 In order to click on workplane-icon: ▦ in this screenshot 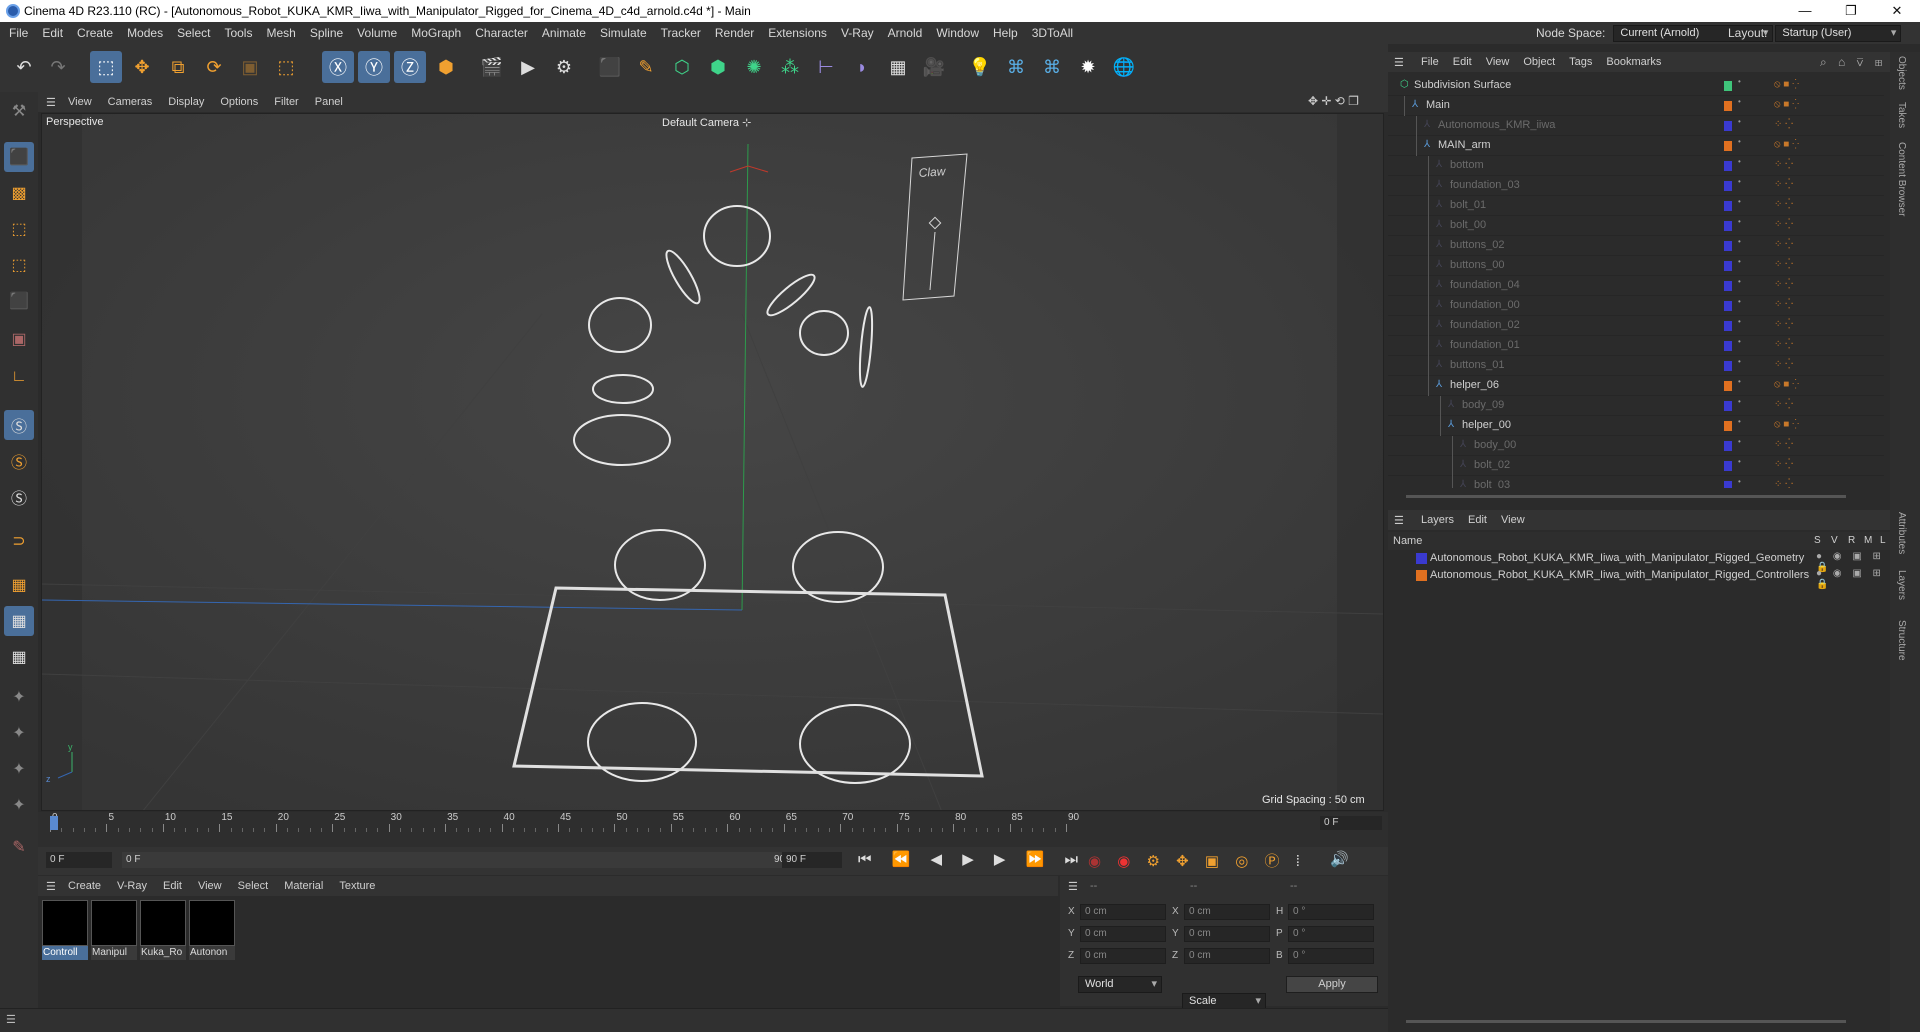, I will do `click(19, 585)`.